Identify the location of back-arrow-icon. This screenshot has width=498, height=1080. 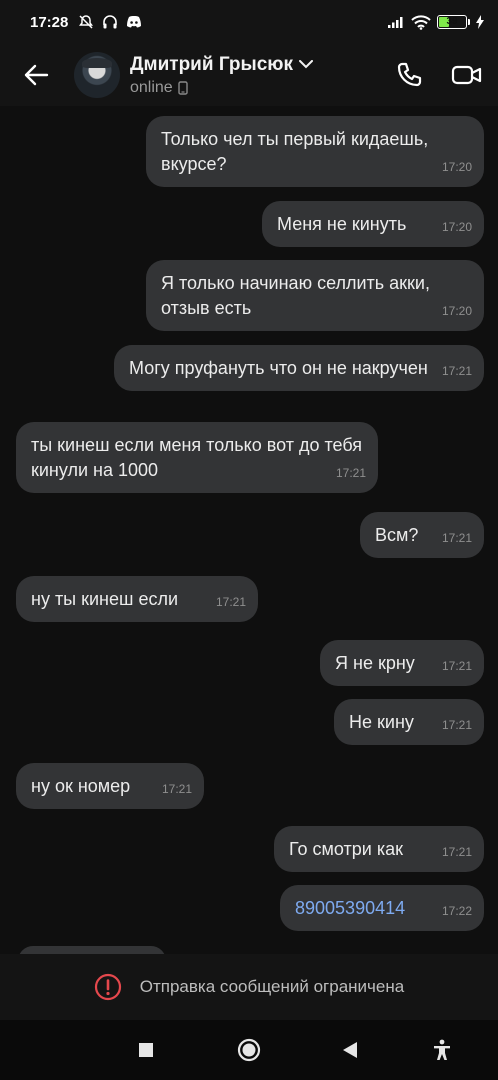
(36, 75).